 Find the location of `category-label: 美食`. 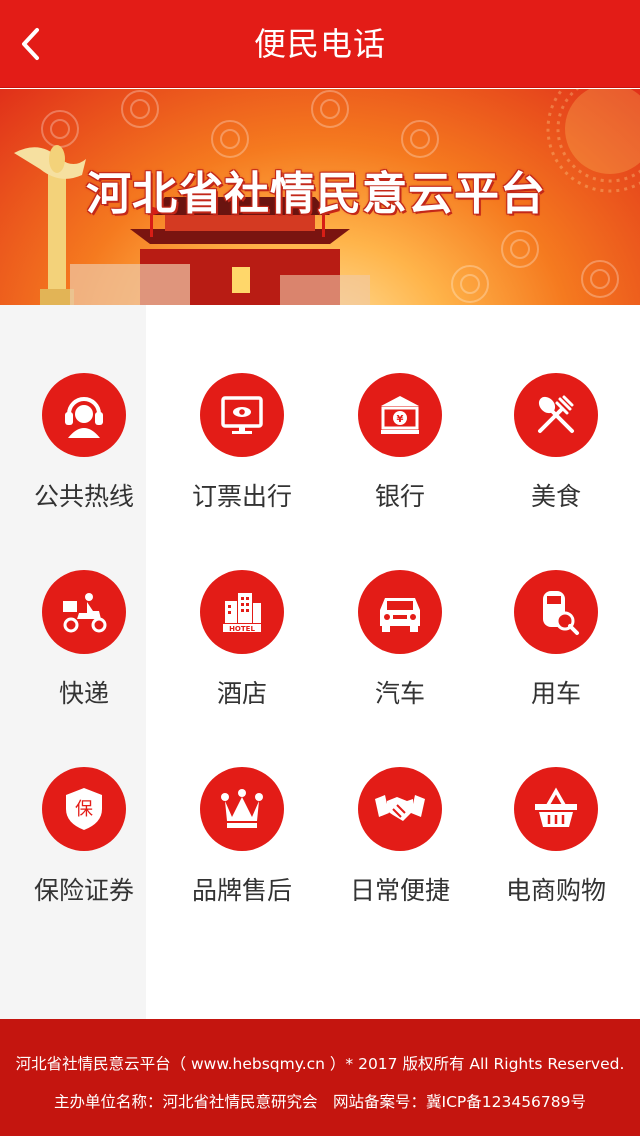

category-label: 美食 is located at coordinates (555, 496).